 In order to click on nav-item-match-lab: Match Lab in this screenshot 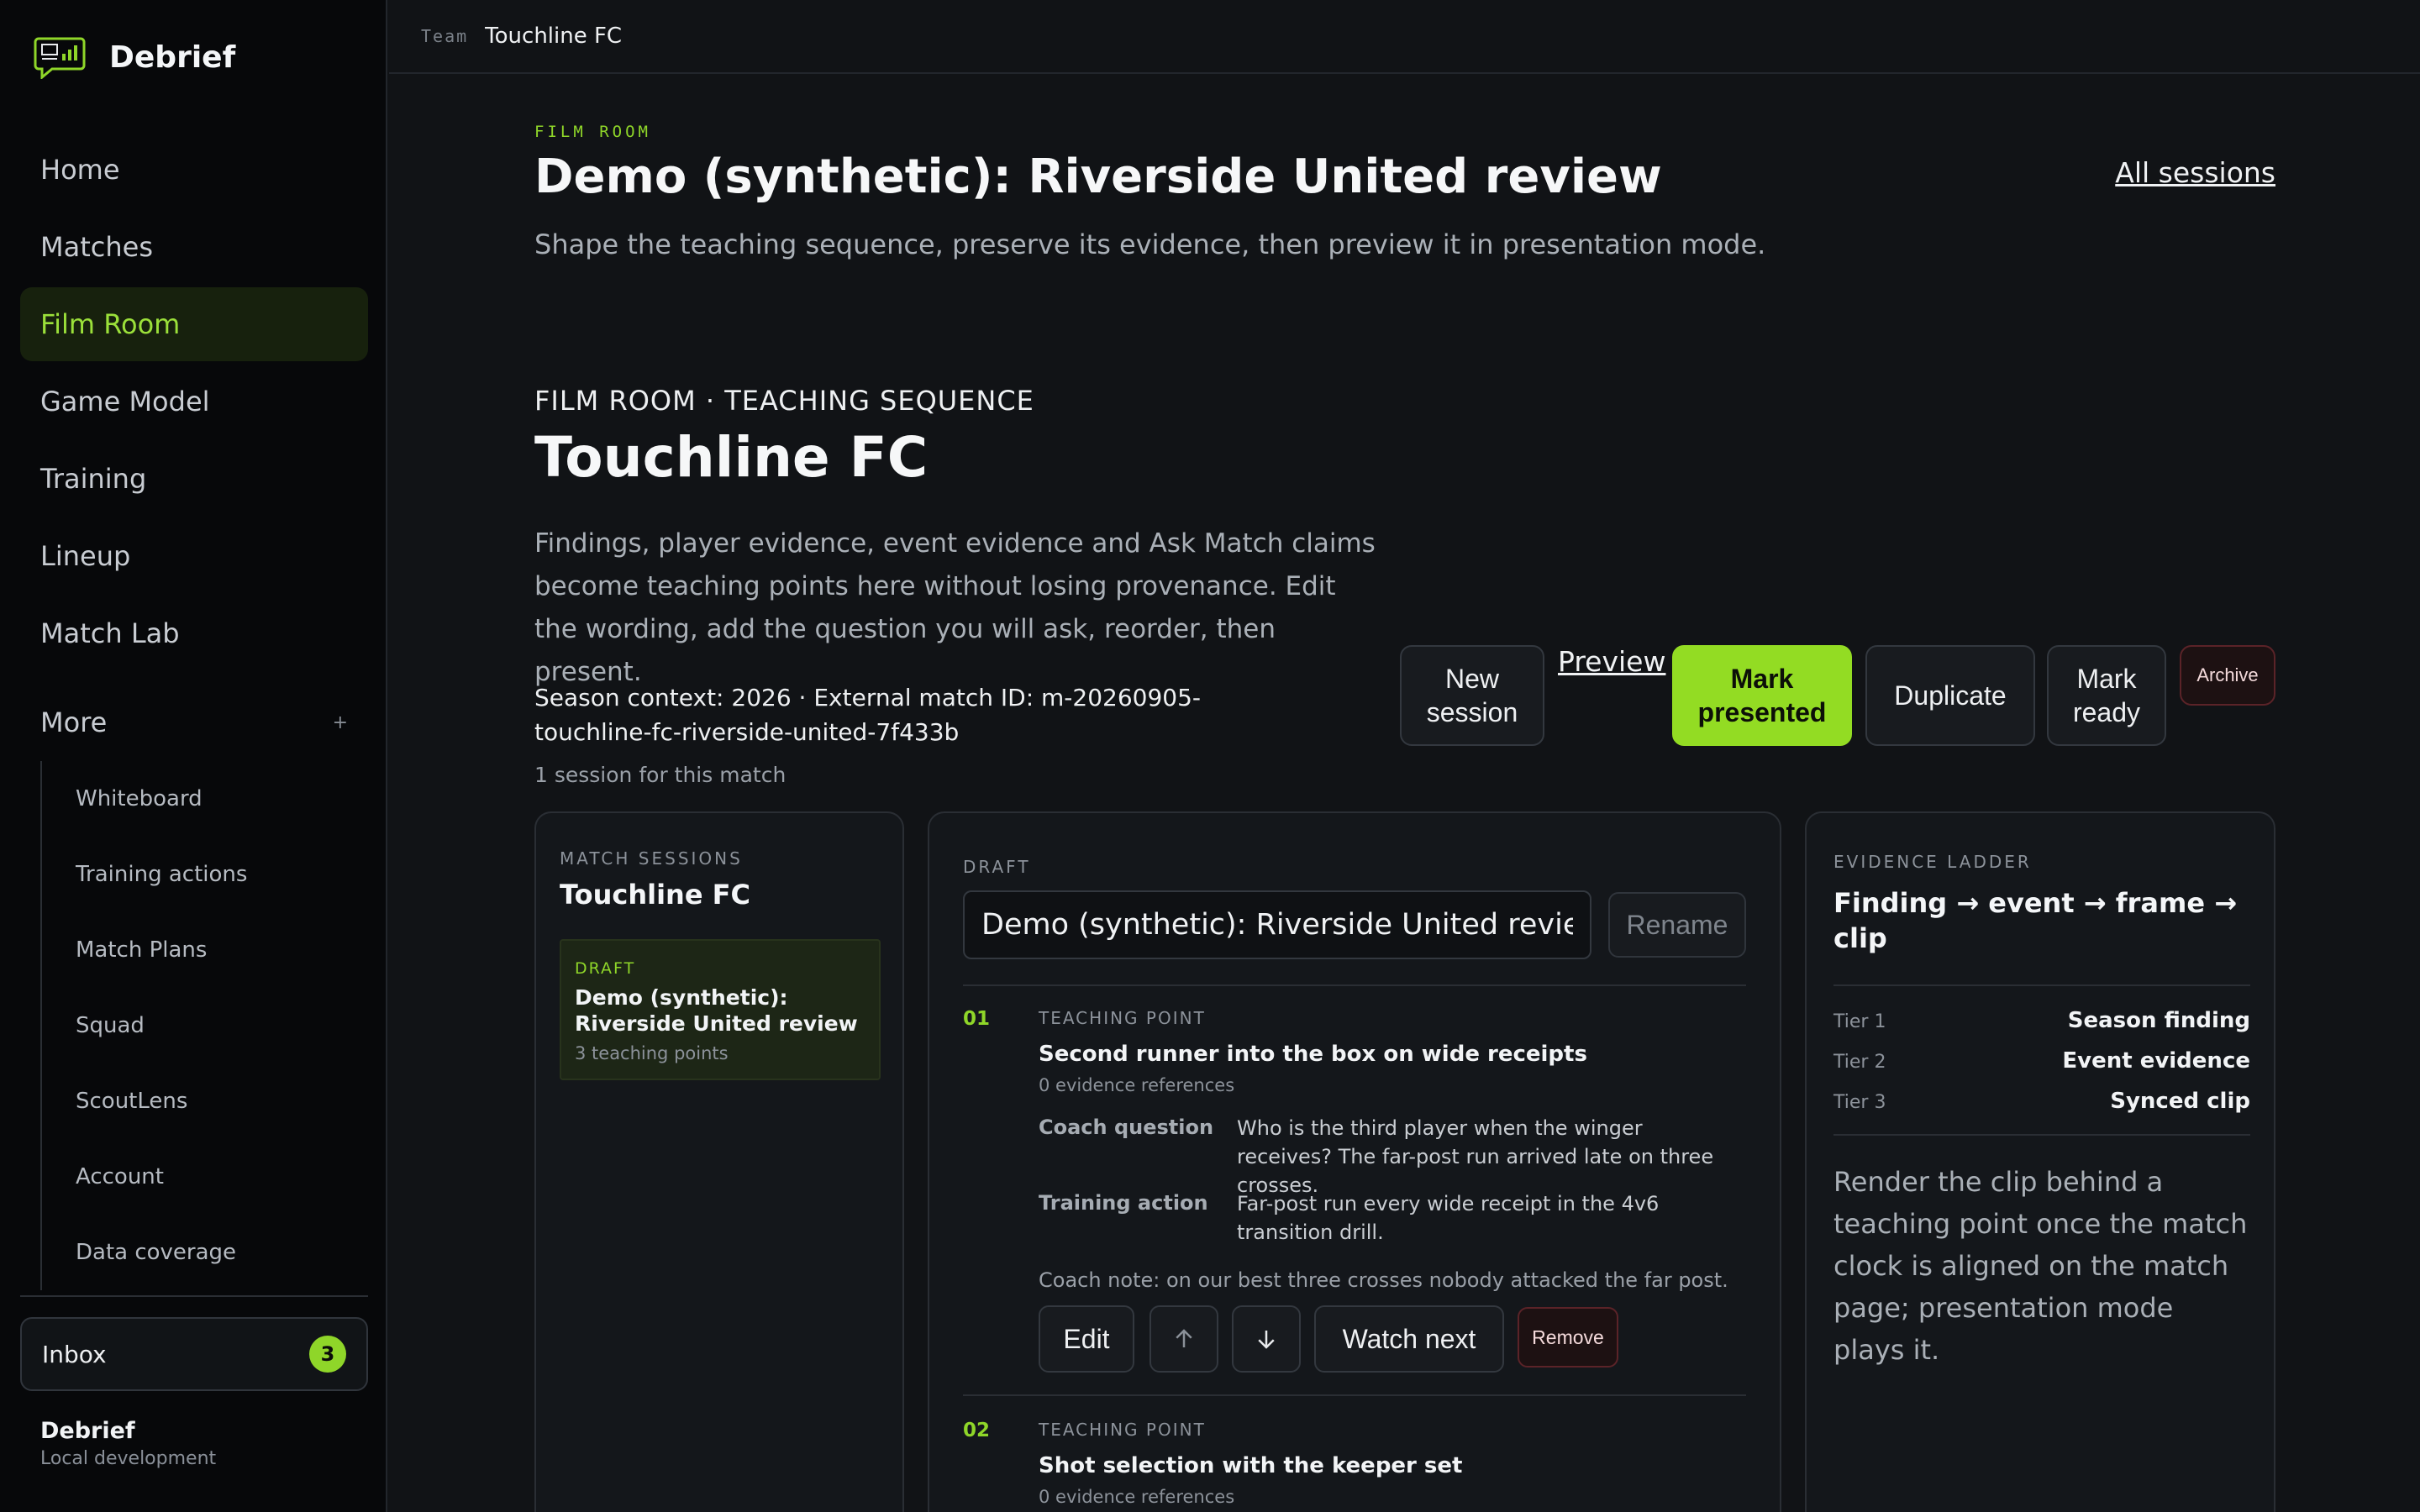, I will do `click(194, 633)`.